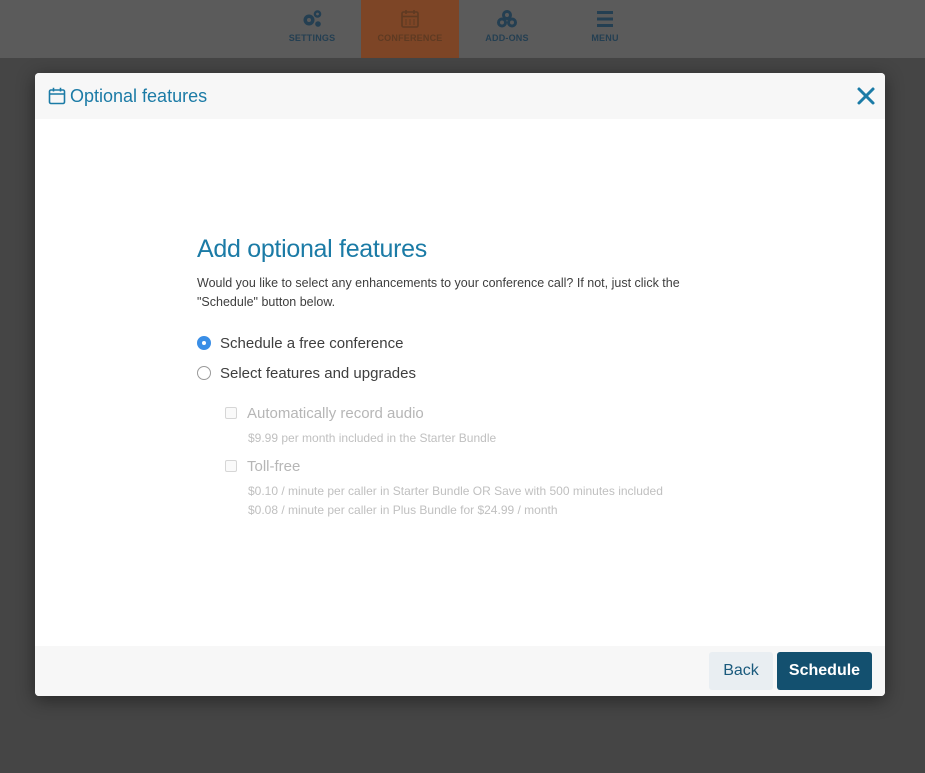 This screenshot has width=925, height=773. I want to click on gears-icon, so click(312, 18).